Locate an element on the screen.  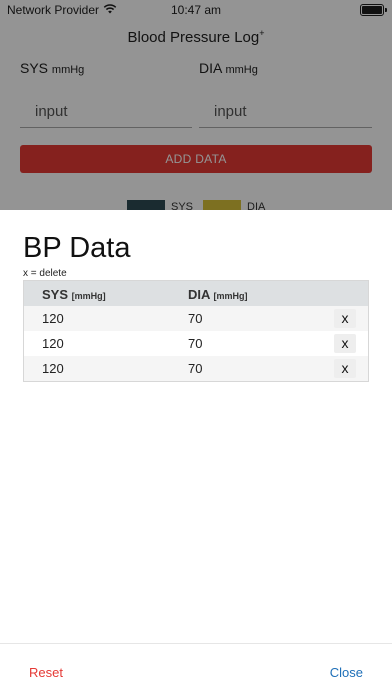
sheet-footer: Reset Close is located at coordinates (196, 670).